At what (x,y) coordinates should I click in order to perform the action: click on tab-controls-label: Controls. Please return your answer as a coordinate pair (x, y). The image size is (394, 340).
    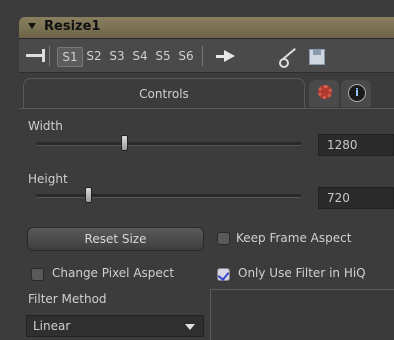
    Looking at the image, I should click on (164, 94).